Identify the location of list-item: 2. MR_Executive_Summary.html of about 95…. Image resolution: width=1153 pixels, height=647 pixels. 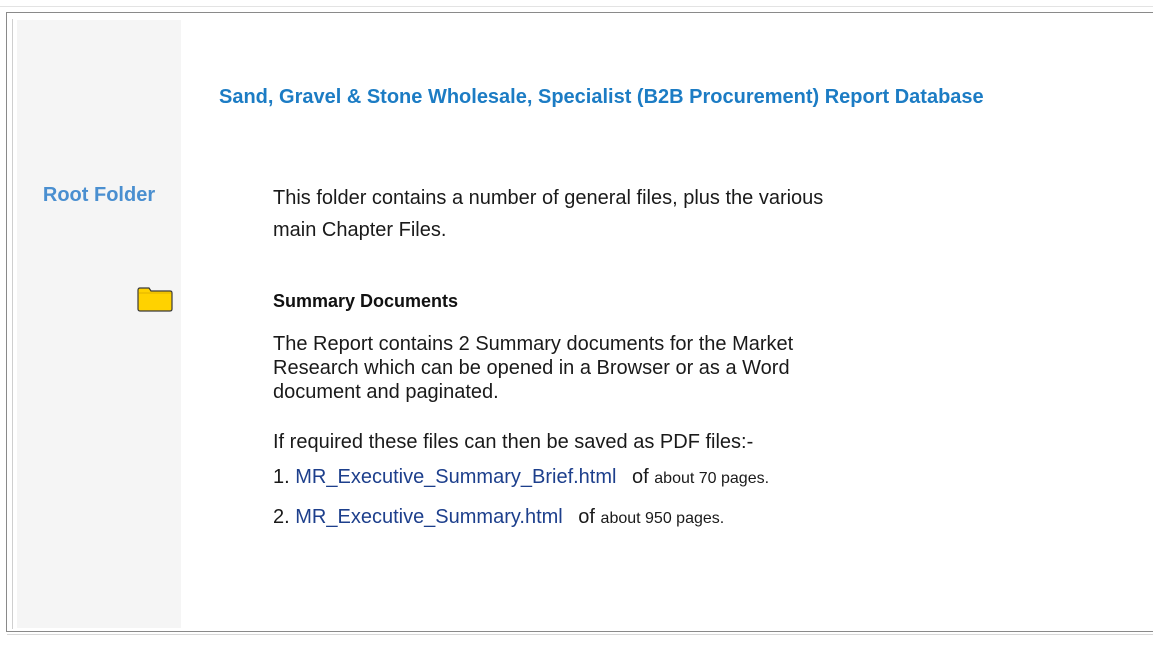
(498, 518).